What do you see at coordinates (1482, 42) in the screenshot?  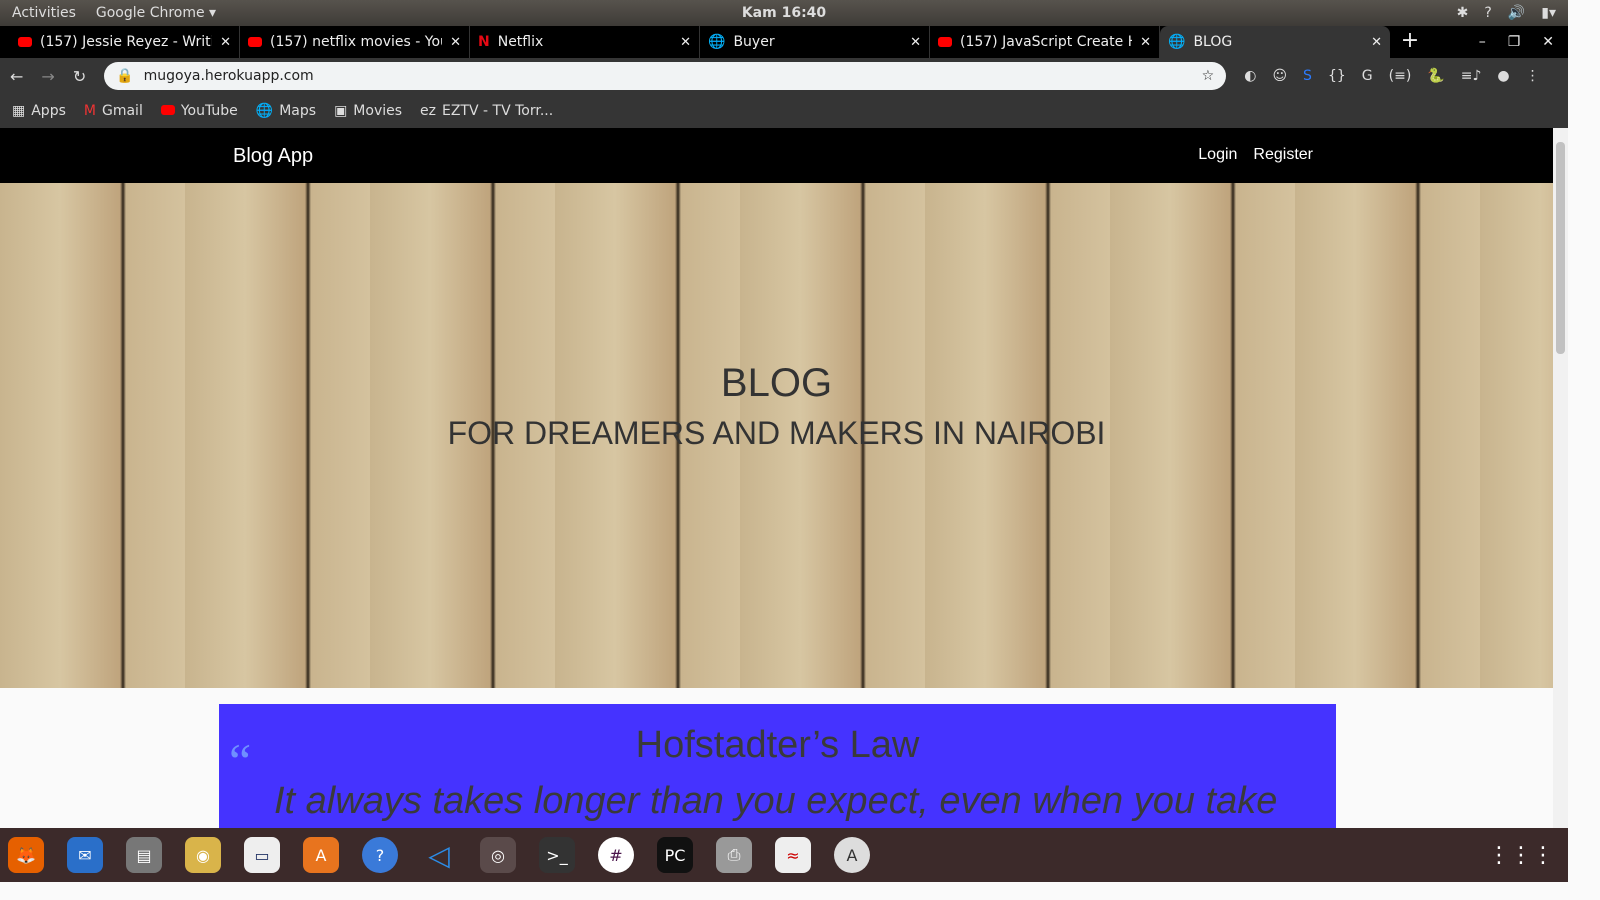 I see `minimize-icon: –` at bounding box center [1482, 42].